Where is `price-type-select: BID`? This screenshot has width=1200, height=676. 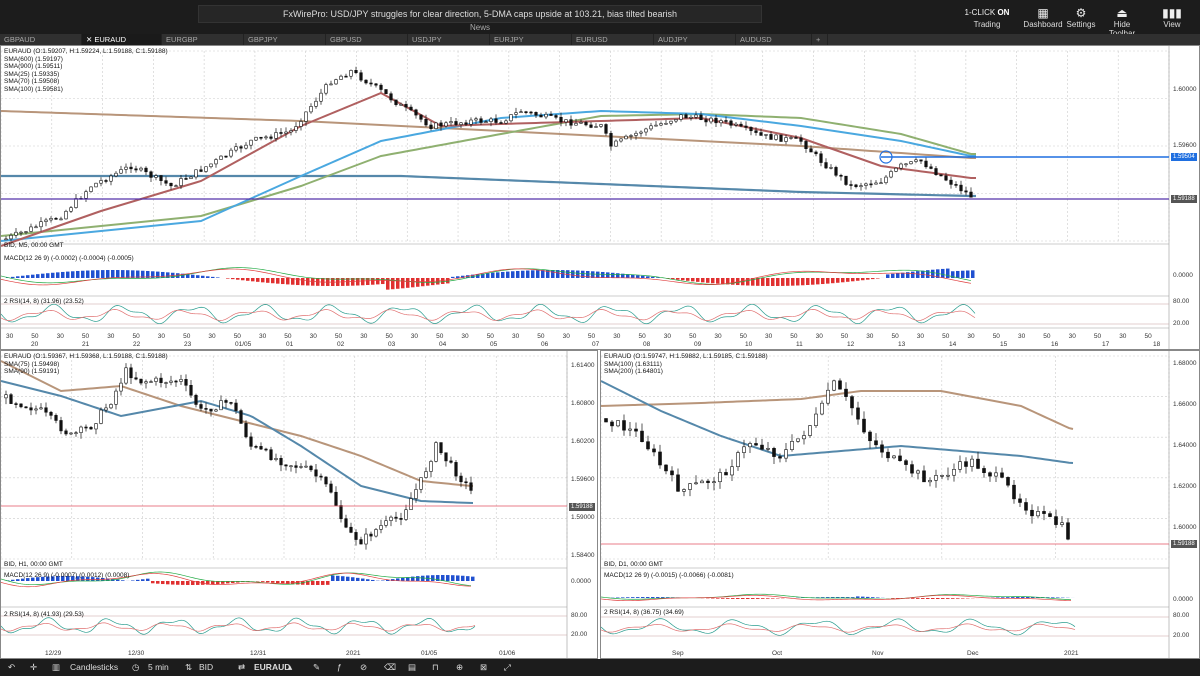 price-type-select: BID is located at coordinates (206, 667).